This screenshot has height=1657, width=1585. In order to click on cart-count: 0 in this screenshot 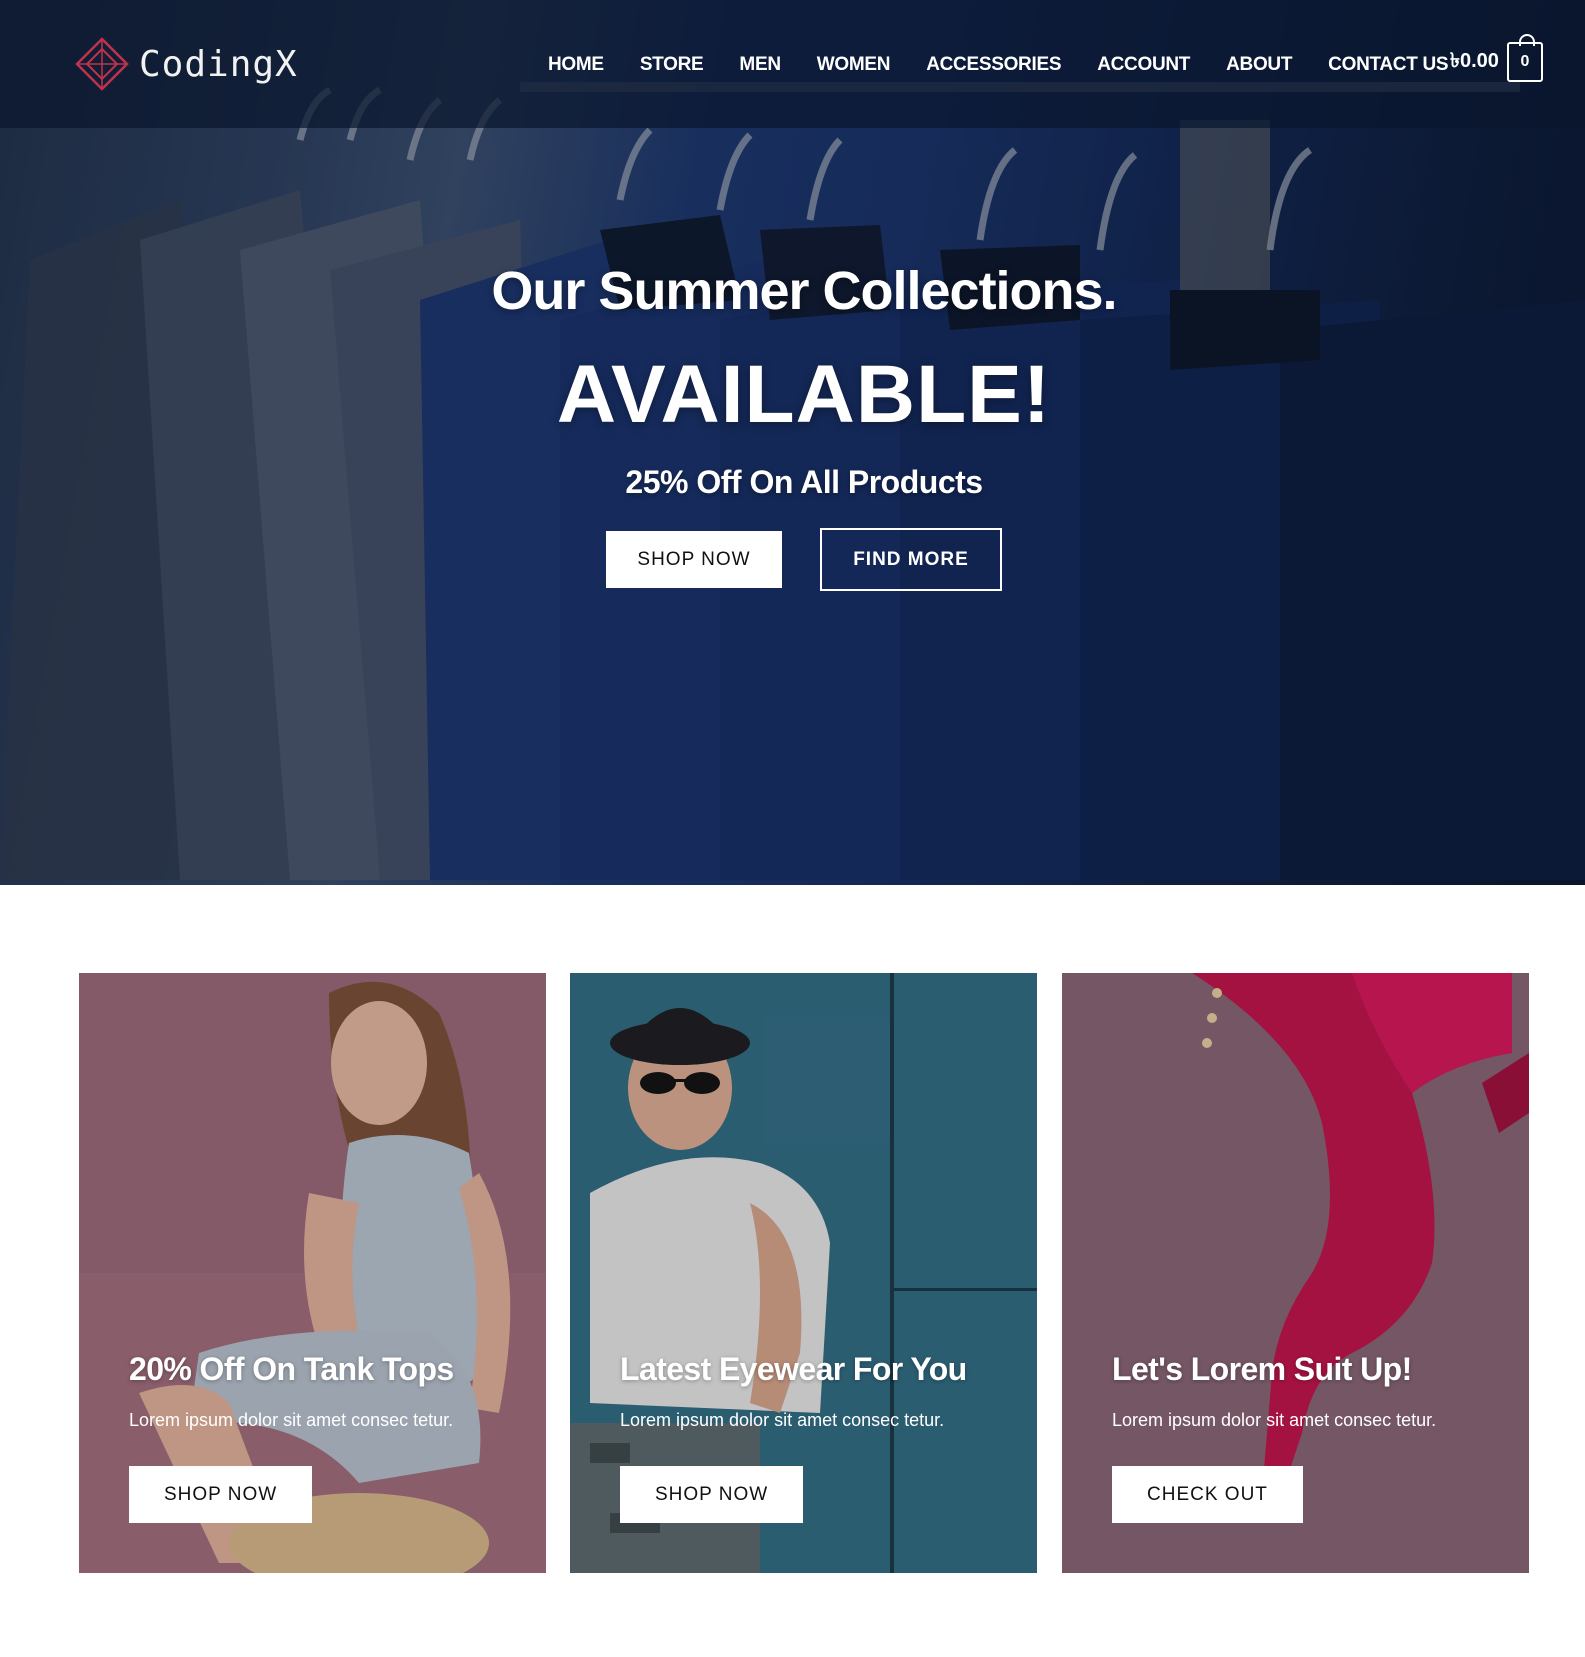, I will do `click(1525, 61)`.